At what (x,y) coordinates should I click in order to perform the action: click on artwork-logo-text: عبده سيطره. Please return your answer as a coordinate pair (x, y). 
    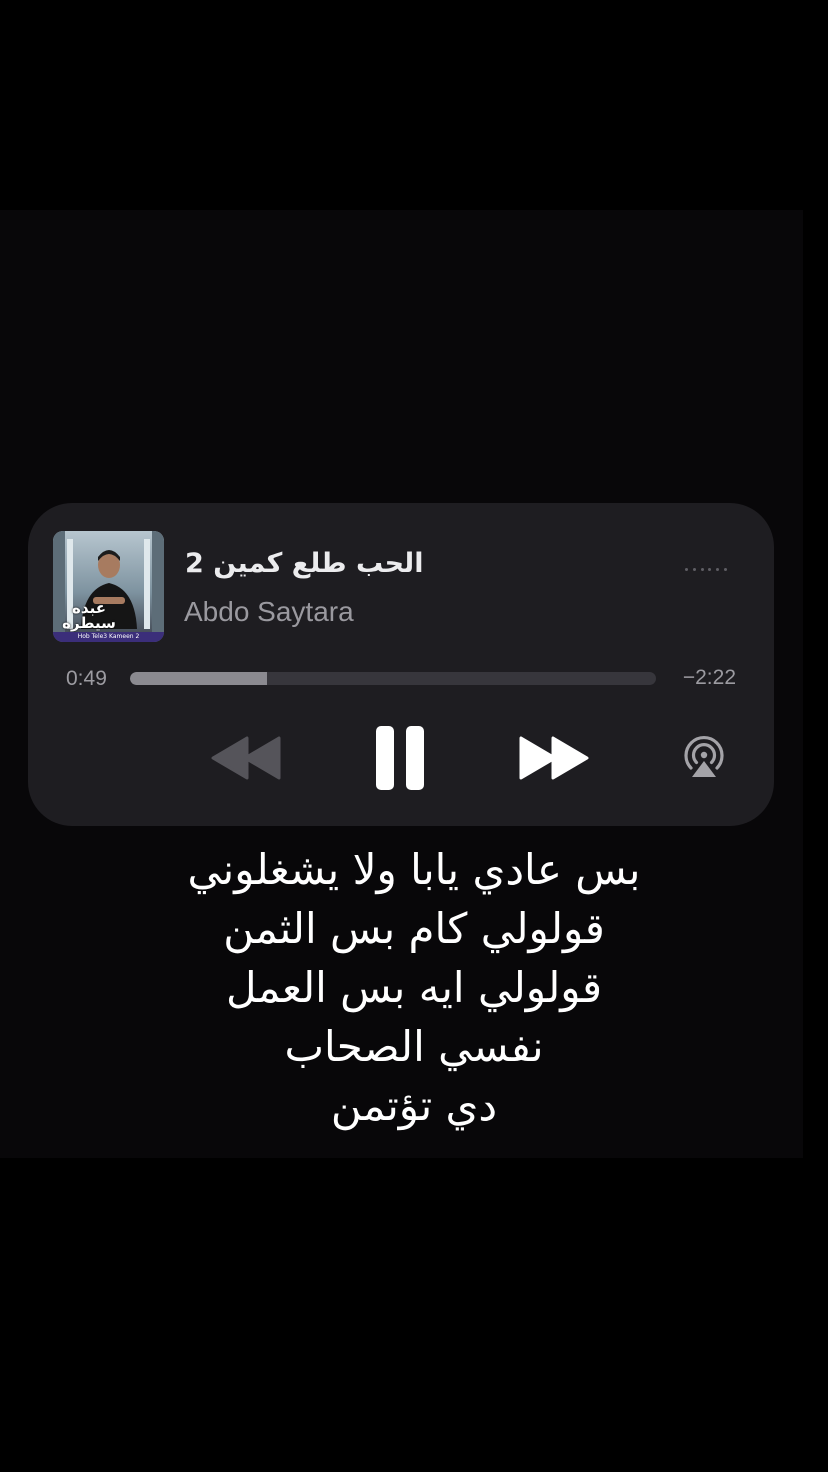
    Looking at the image, I should click on (89, 615).